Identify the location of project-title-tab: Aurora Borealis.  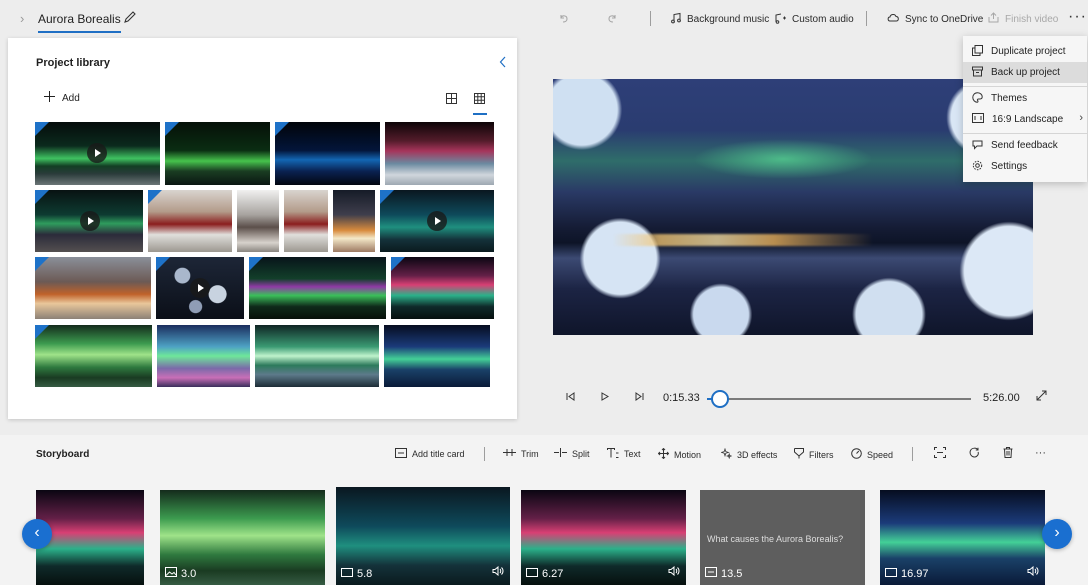
(79, 22).